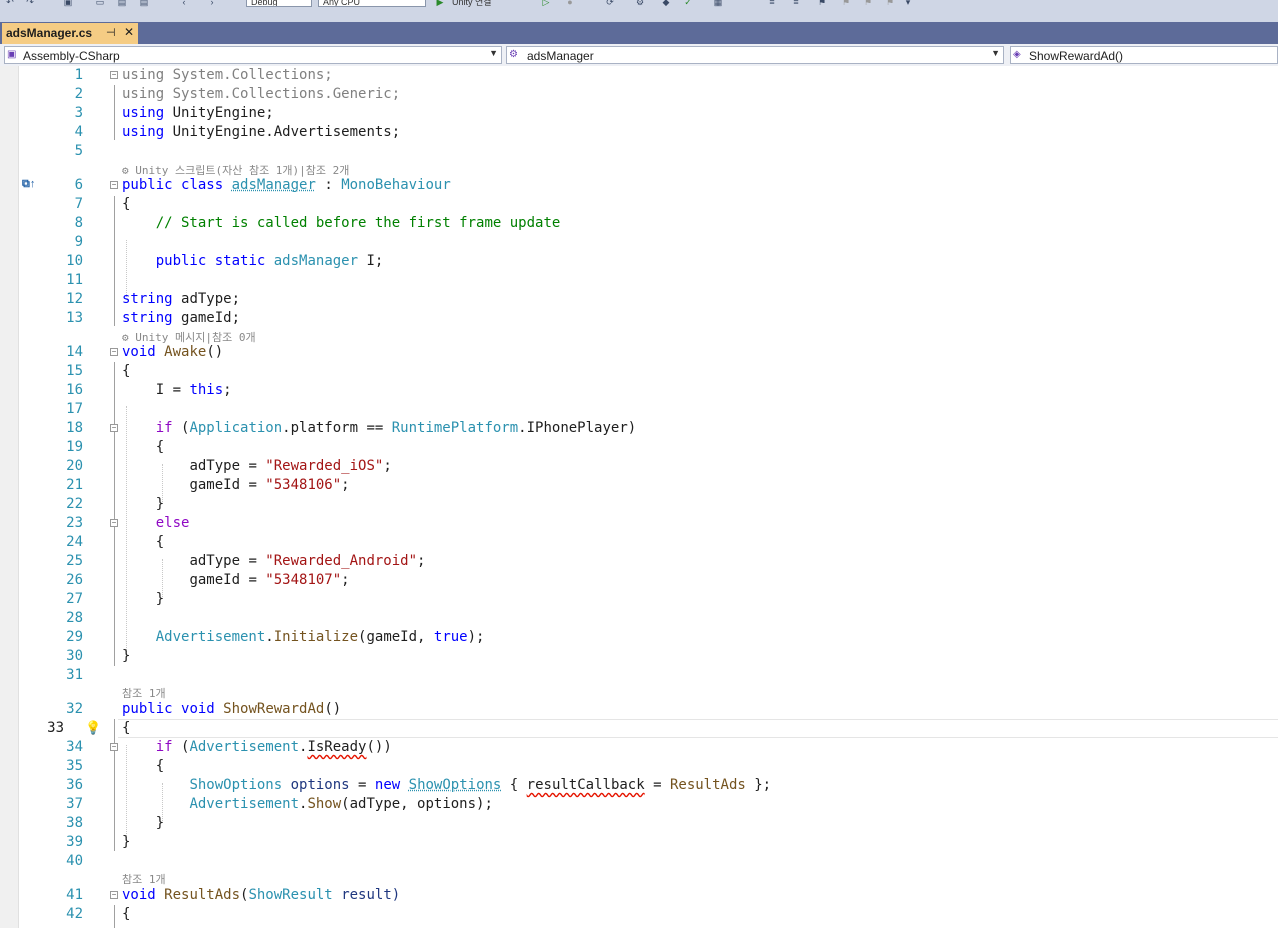 The height and width of the screenshot is (928, 1278). I want to click on line-number: 25, so click(74, 561).